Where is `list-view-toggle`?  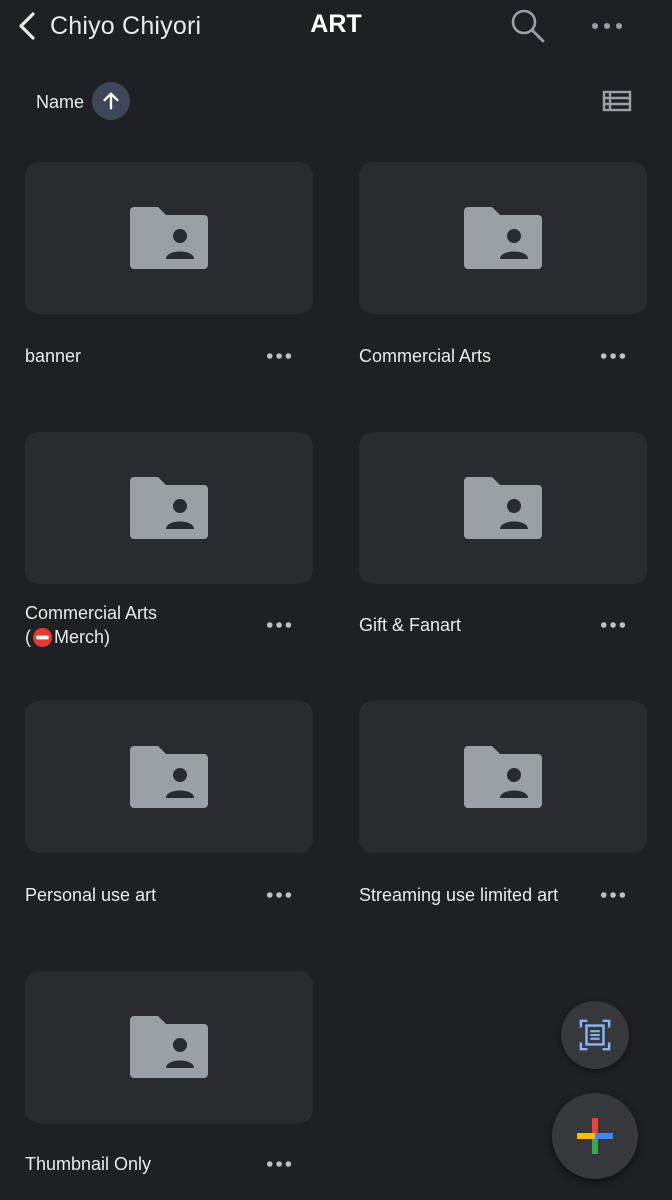
list-view-toggle is located at coordinates (617, 101).